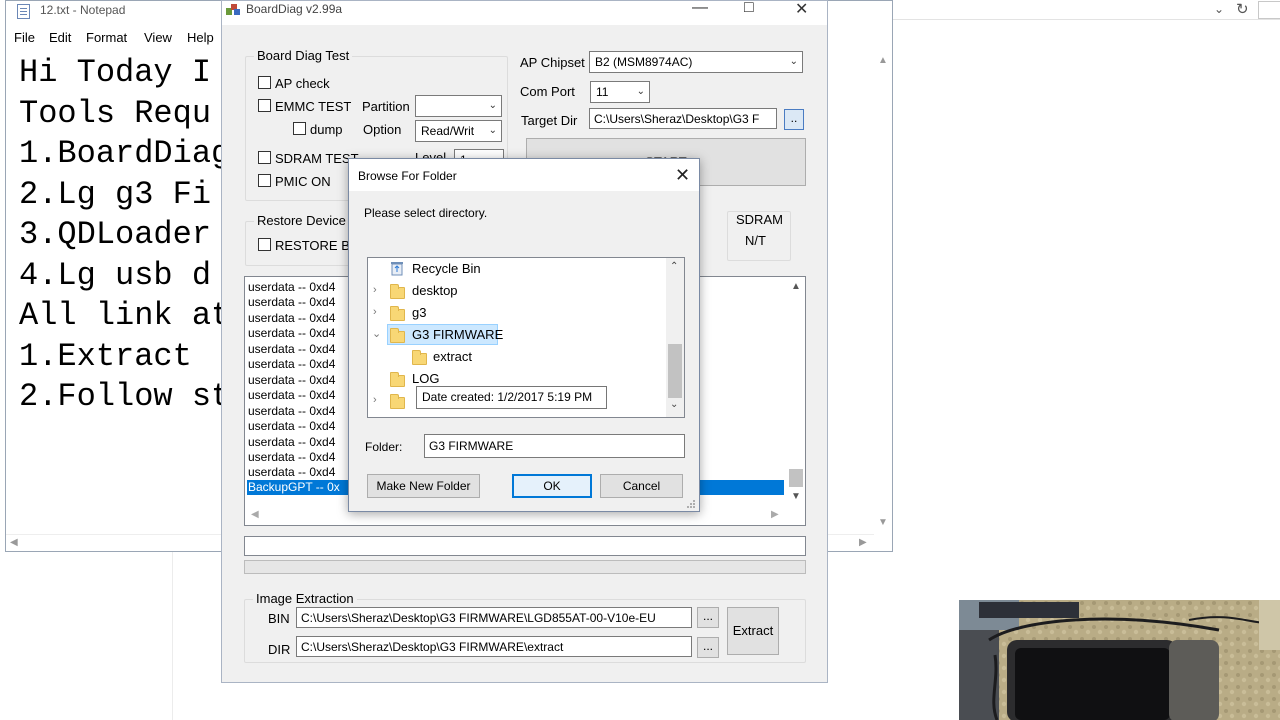  Describe the element at coordinates (23, 11) in the screenshot. I see `notepad-icon` at that location.